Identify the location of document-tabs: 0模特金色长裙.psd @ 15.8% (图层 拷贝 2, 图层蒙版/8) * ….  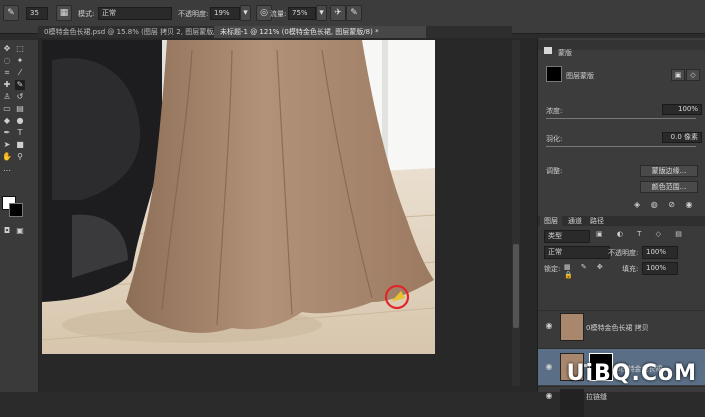
(275, 32).